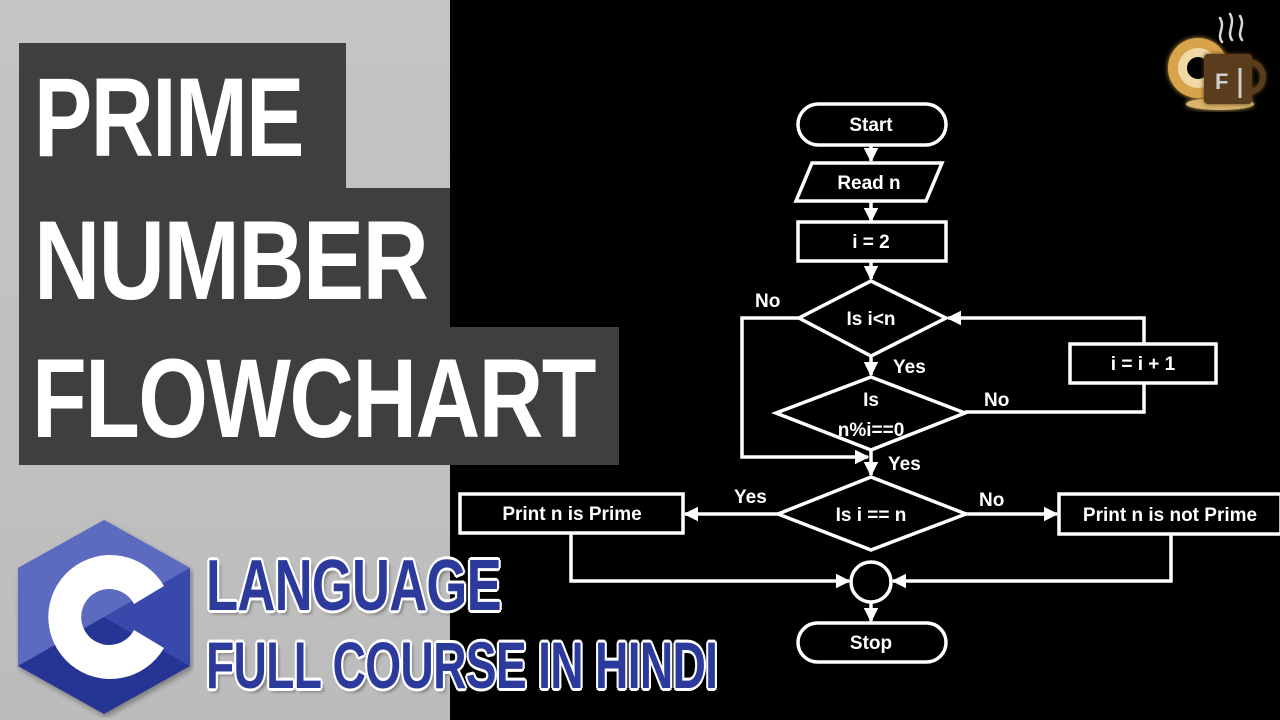  I want to click on node-label-cond-equal: Is i == n, so click(871, 515).